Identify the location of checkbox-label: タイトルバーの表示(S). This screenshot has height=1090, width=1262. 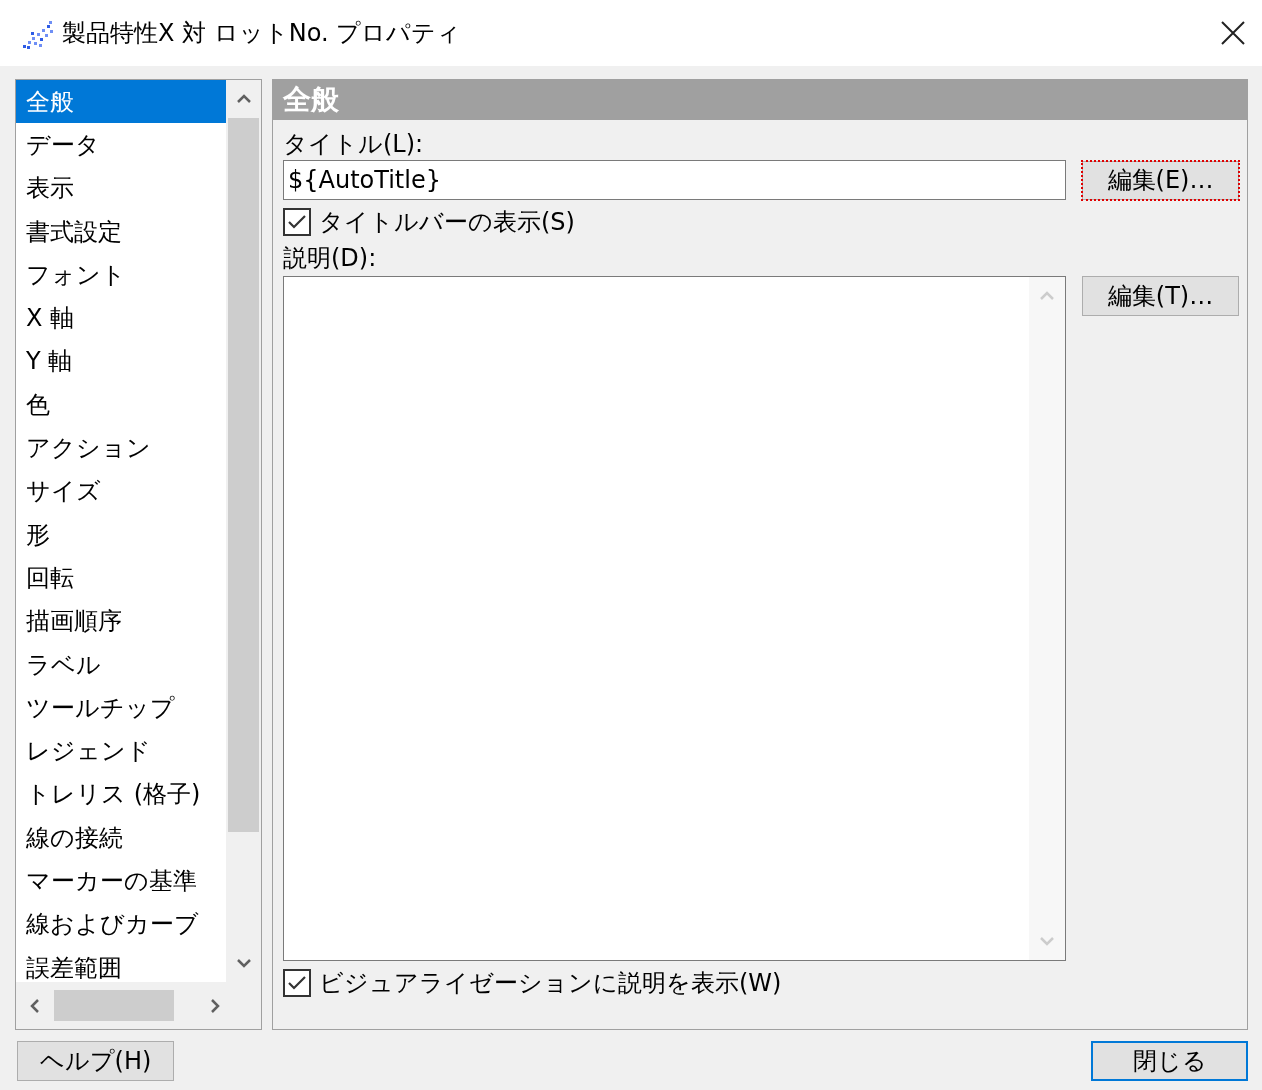
(447, 222).